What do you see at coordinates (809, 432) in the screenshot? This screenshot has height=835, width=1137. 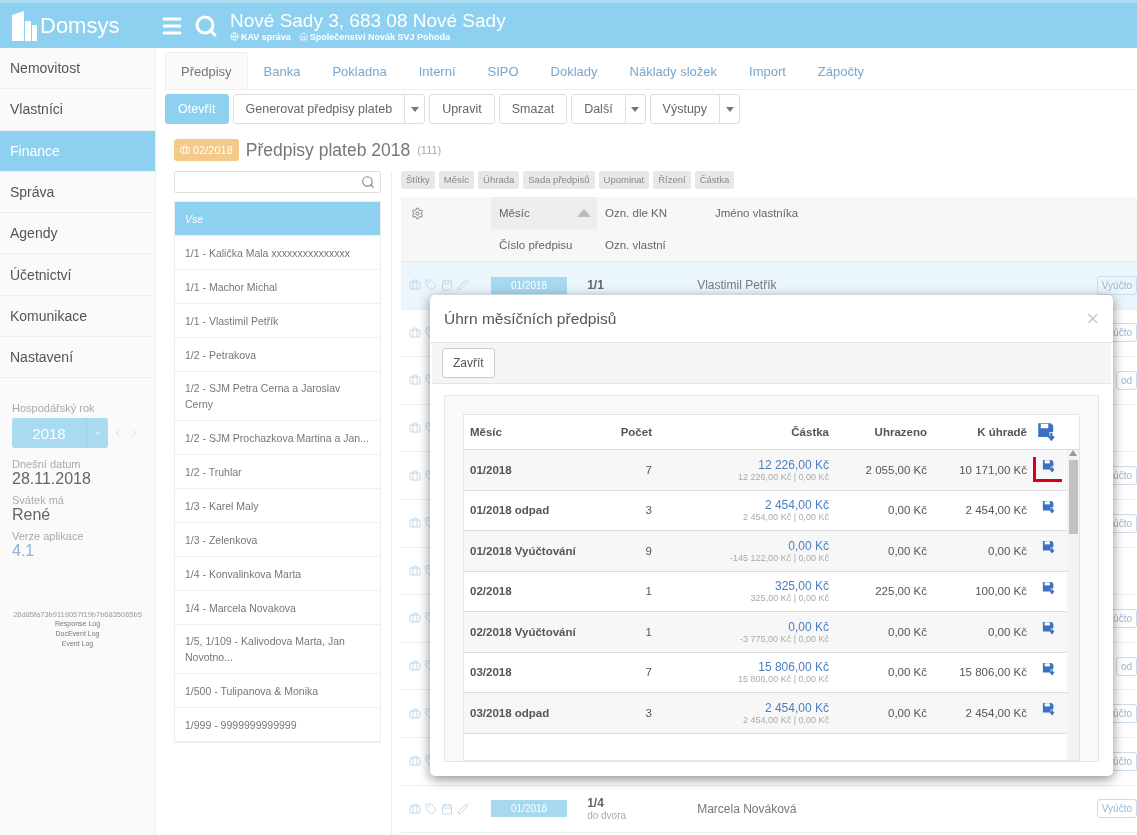 I see `column-header: Částka` at bounding box center [809, 432].